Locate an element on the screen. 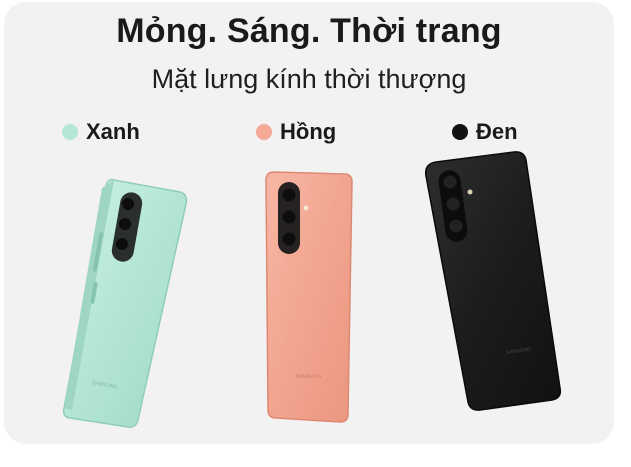 The height and width of the screenshot is (467, 631). color-option-pink: Hồng is located at coordinates (296, 132).